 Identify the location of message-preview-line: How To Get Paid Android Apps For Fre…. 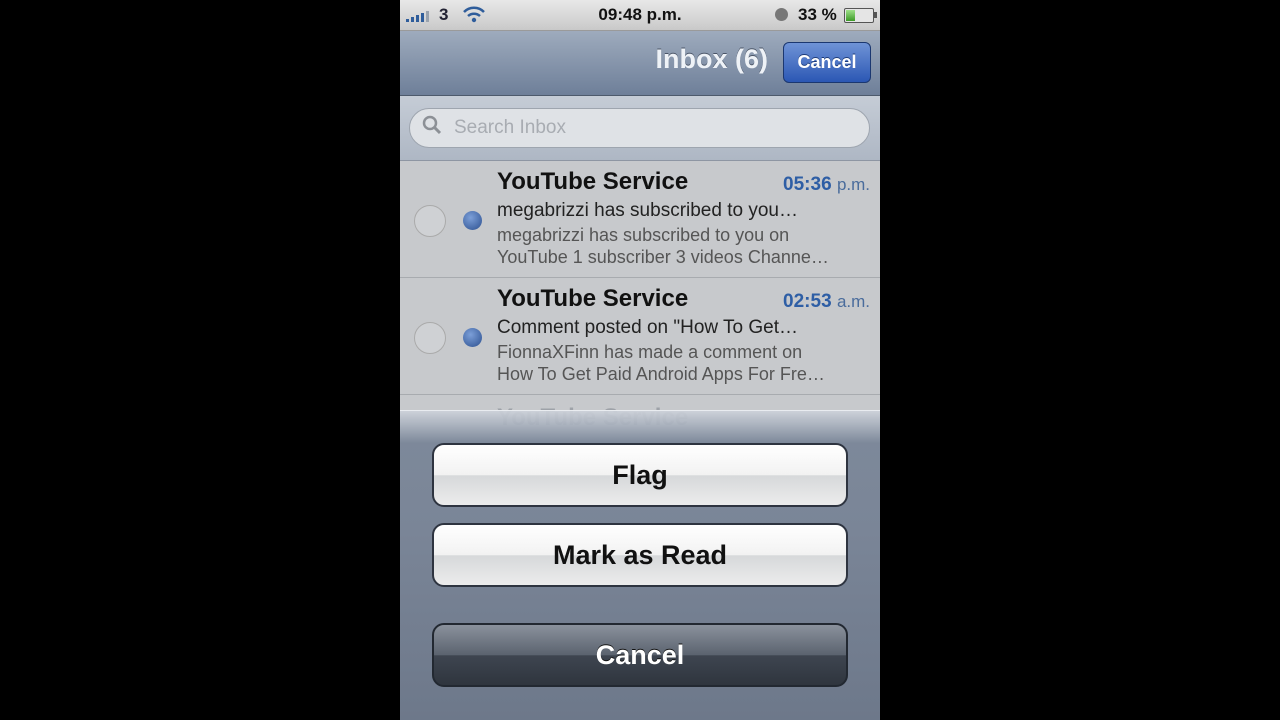
(661, 374).